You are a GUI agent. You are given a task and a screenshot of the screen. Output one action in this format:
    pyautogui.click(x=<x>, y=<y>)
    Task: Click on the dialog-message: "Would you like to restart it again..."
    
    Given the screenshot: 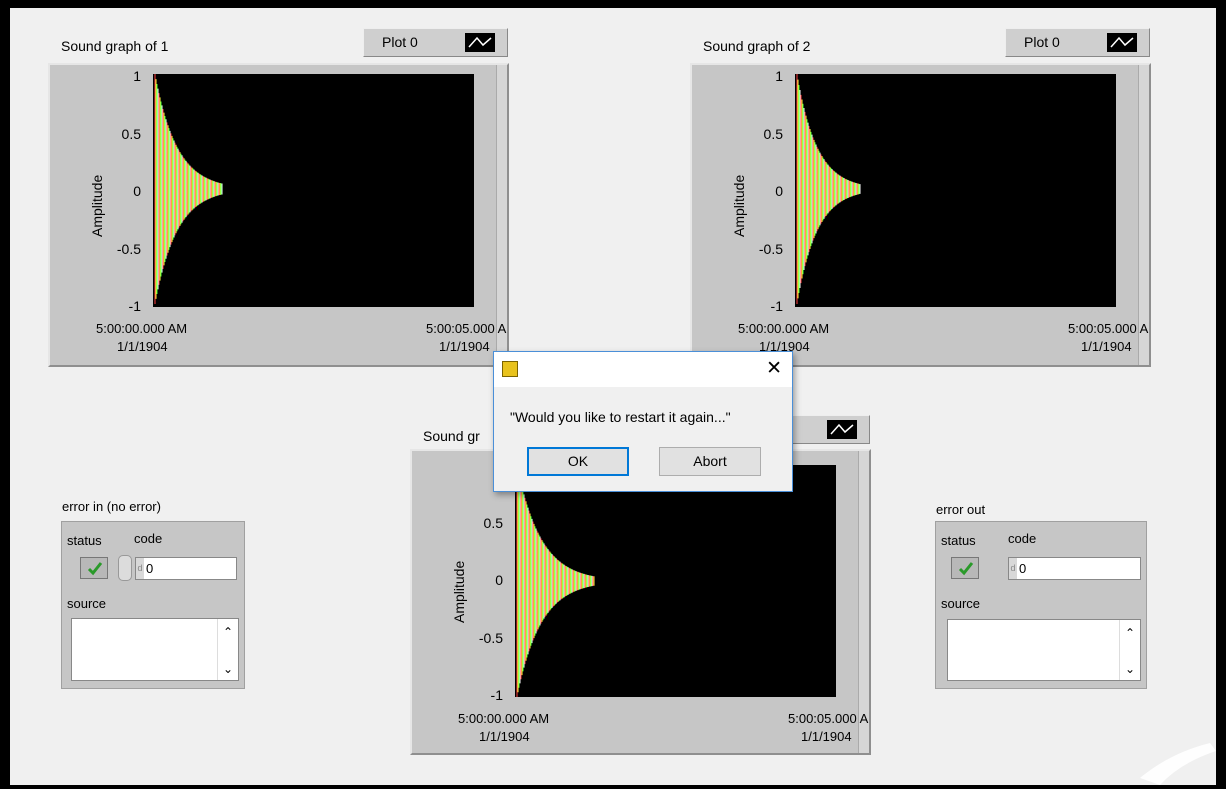 What is the action you would take?
    pyautogui.click(x=620, y=417)
    